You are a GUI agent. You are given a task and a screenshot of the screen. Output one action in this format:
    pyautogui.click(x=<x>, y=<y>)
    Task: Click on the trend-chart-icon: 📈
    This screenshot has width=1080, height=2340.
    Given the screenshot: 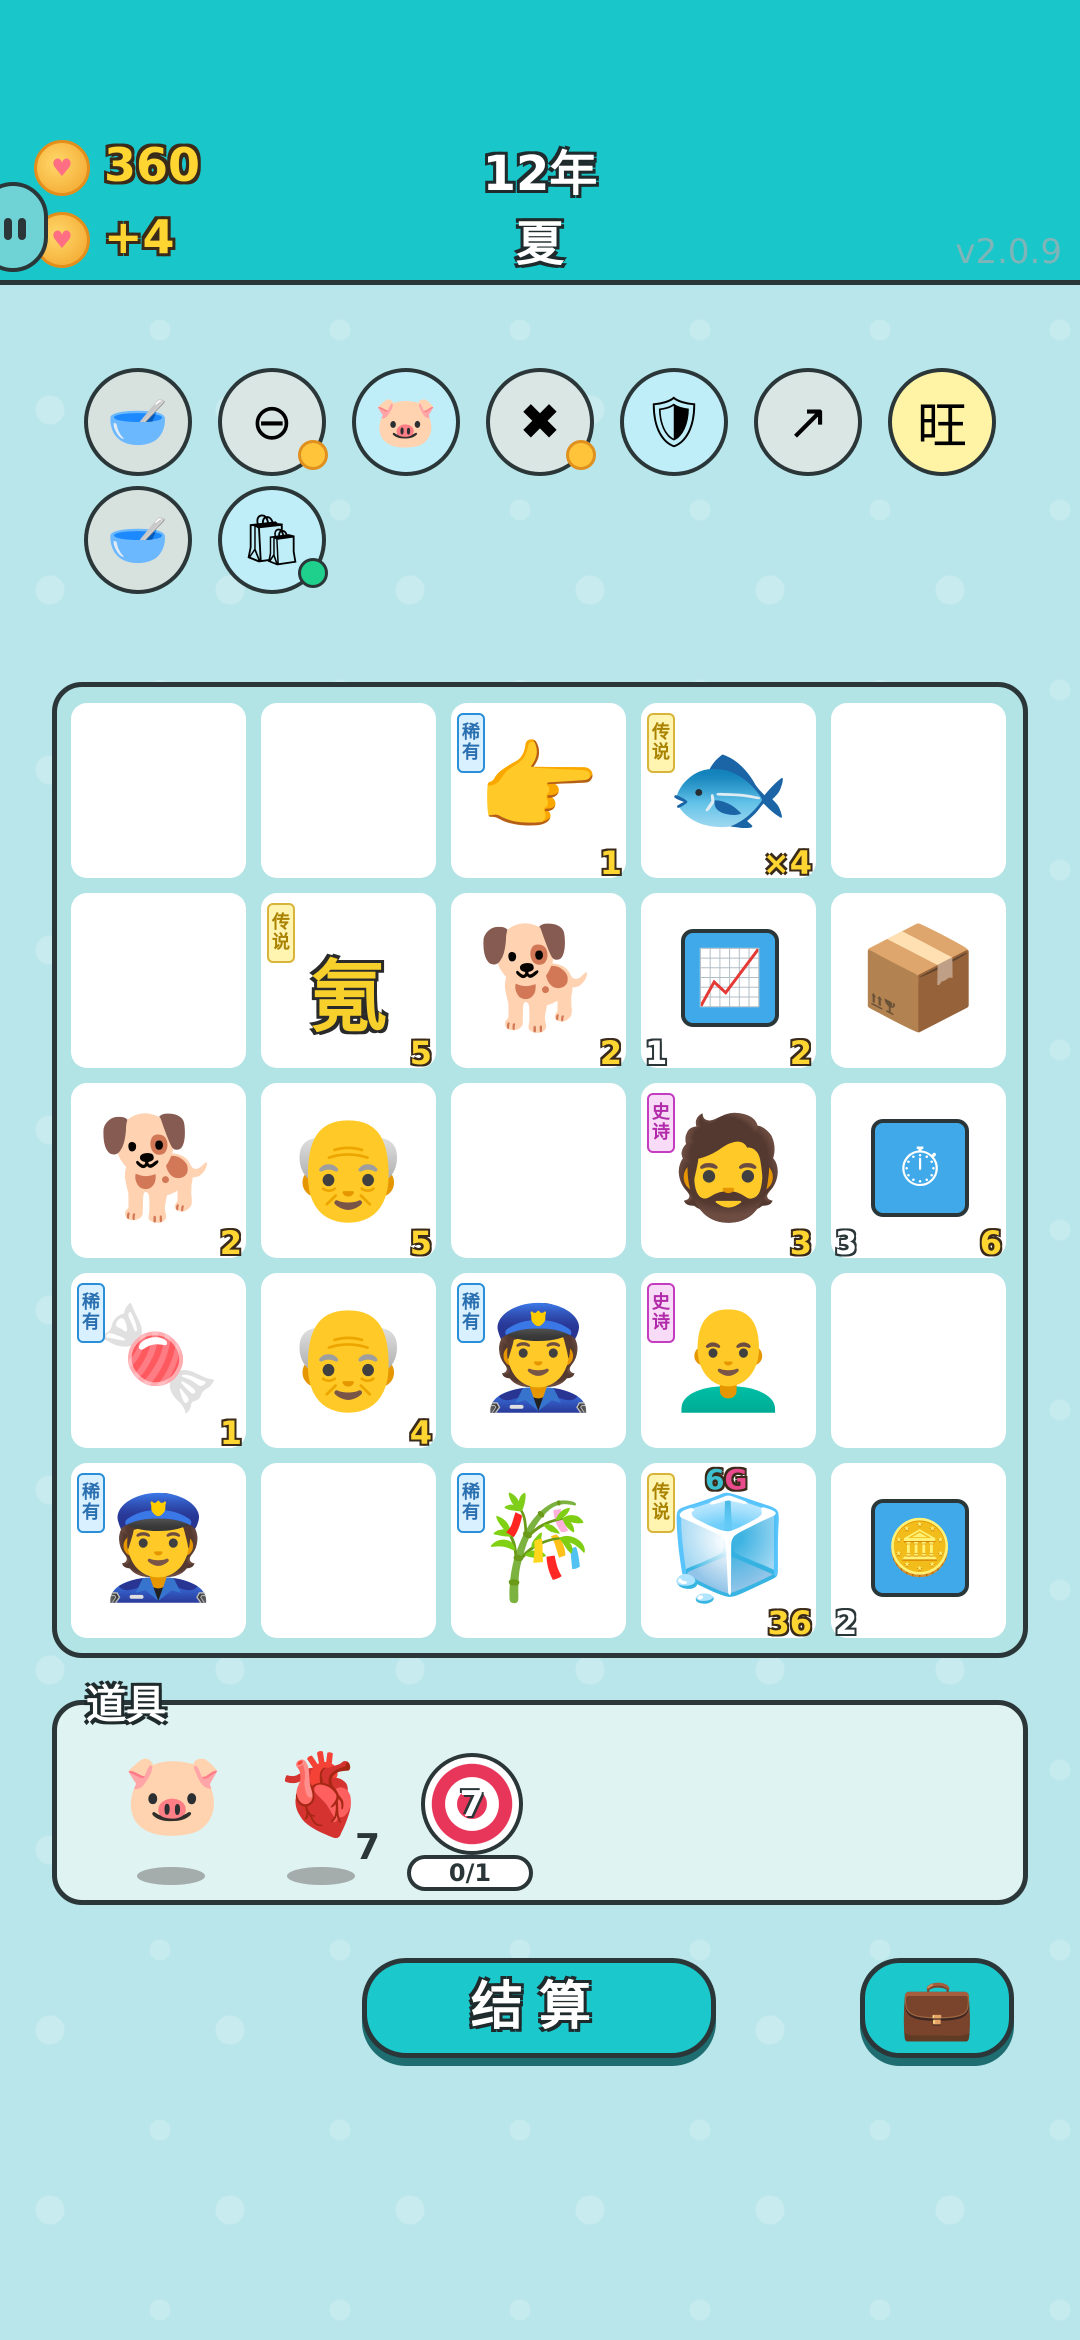 What is the action you would take?
    pyautogui.click(x=730, y=978)
    